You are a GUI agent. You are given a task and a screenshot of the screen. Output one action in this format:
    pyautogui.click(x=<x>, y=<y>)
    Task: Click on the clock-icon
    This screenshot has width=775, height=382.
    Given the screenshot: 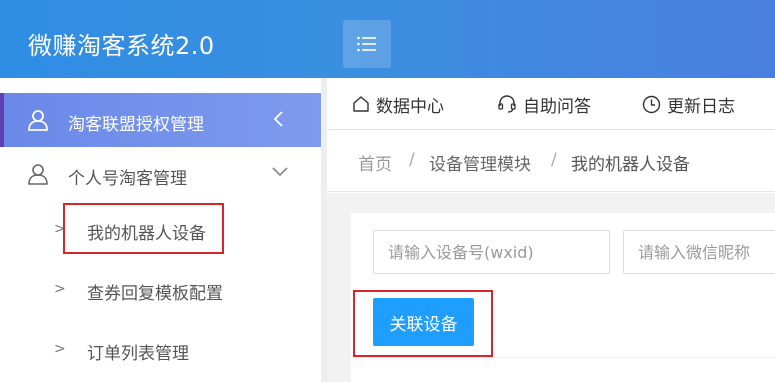 What is the action you would take?
    pyautogui.click(x=651, y=104)
    